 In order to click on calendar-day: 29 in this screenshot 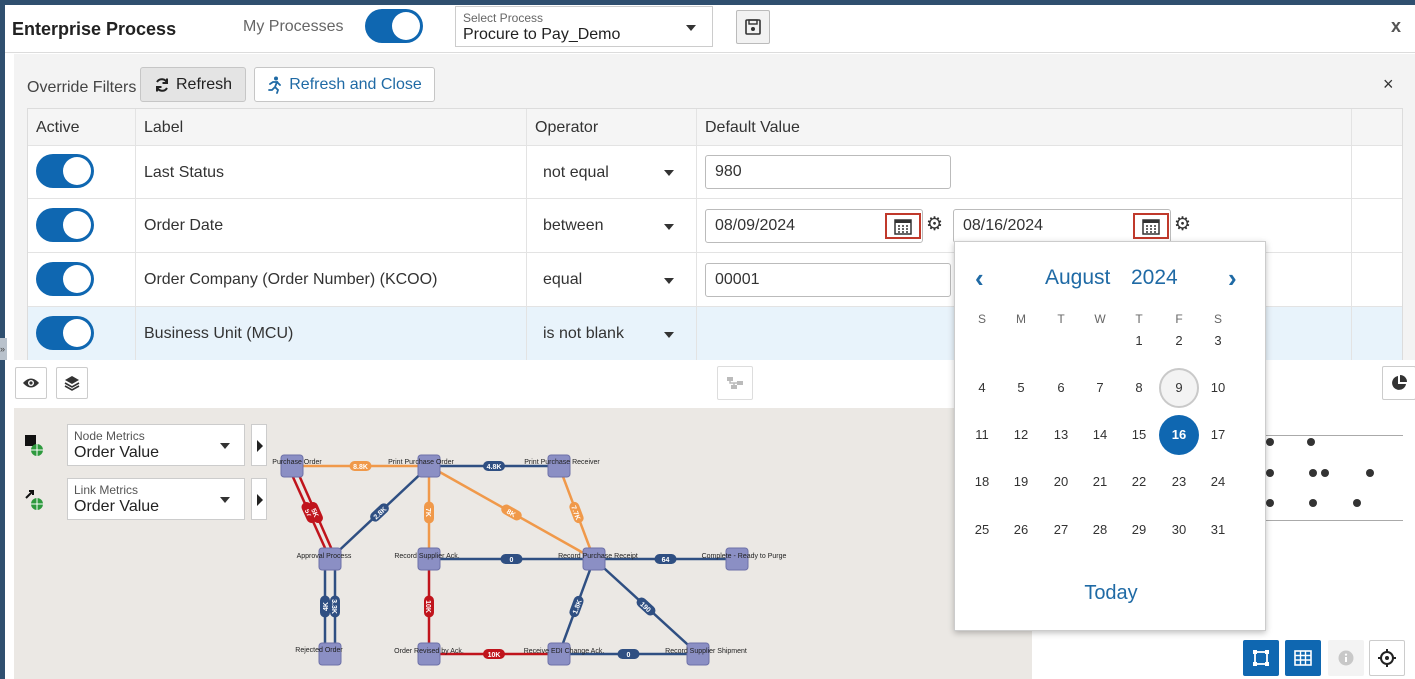, I will do `click(1139, 530)`.